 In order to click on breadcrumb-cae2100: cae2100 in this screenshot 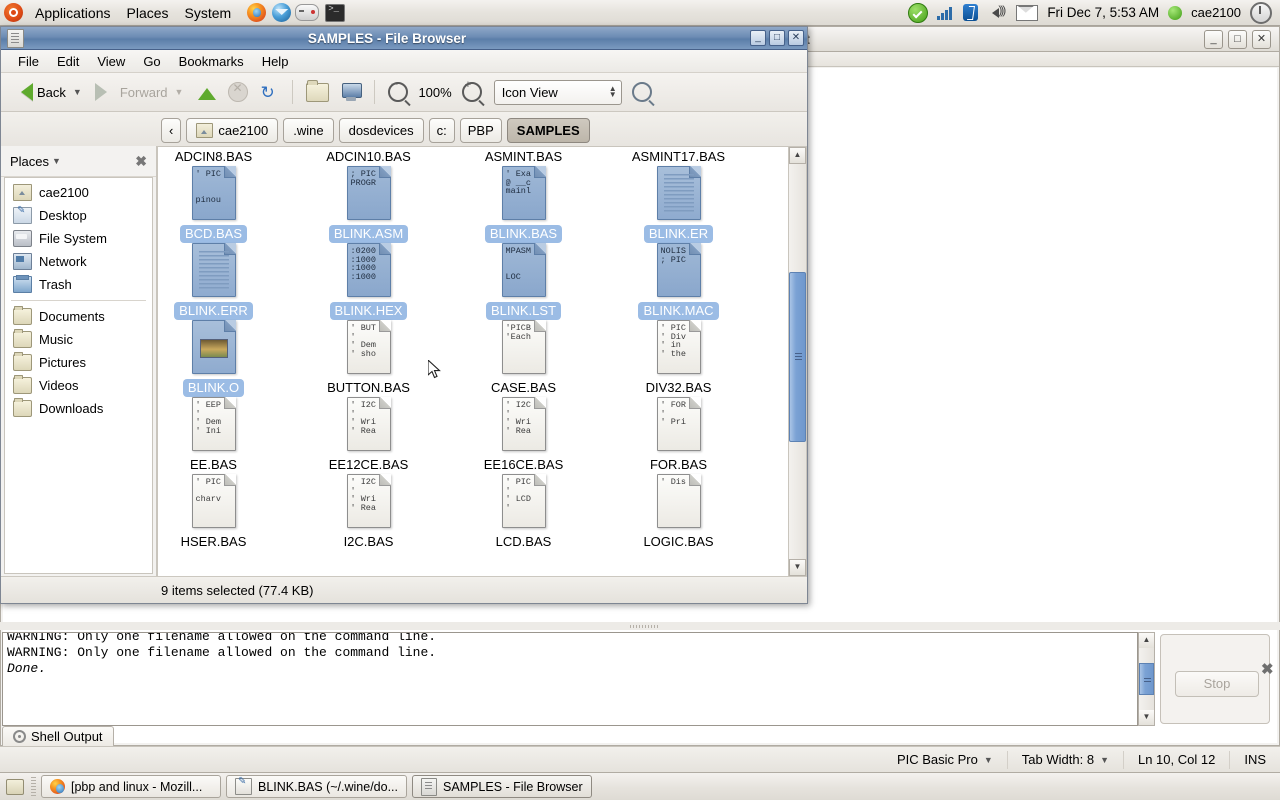, I will do `click(232, 130)`.